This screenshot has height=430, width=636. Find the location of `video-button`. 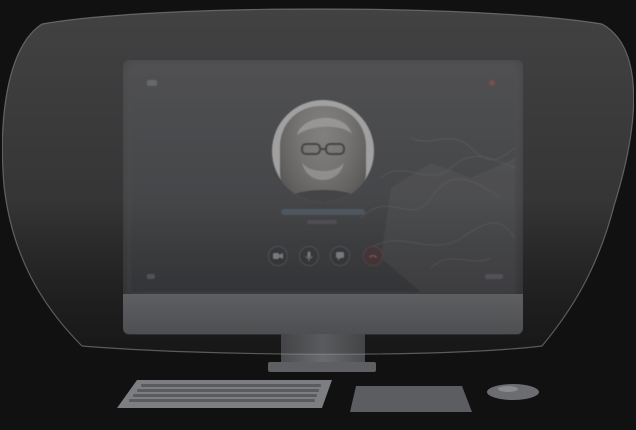

video-button is located at coordinates (278, 256).